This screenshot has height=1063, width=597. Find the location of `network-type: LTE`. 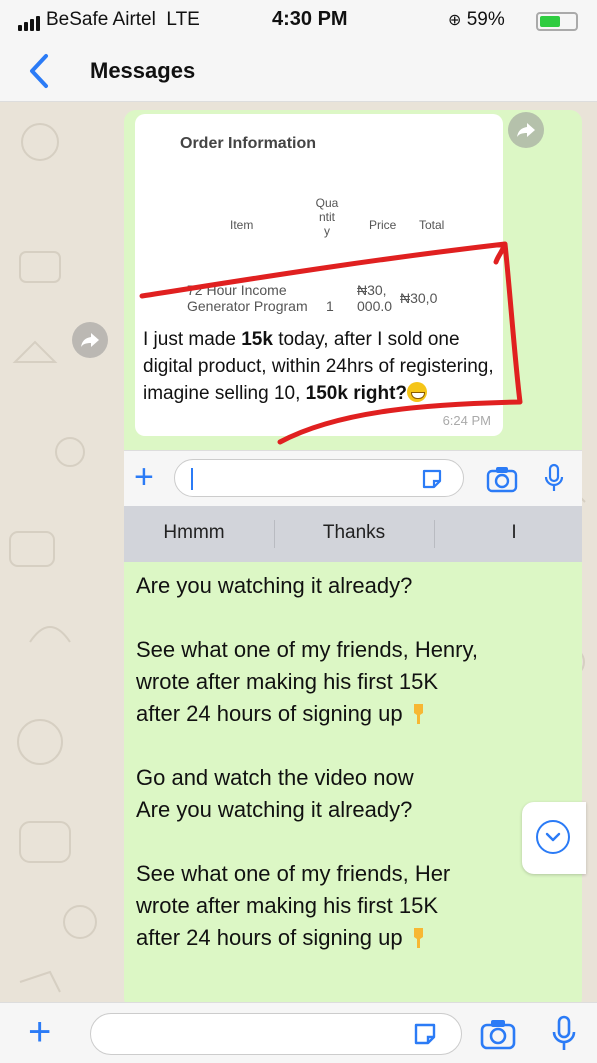

network-type: LTE is located at coordinates (183, 19).